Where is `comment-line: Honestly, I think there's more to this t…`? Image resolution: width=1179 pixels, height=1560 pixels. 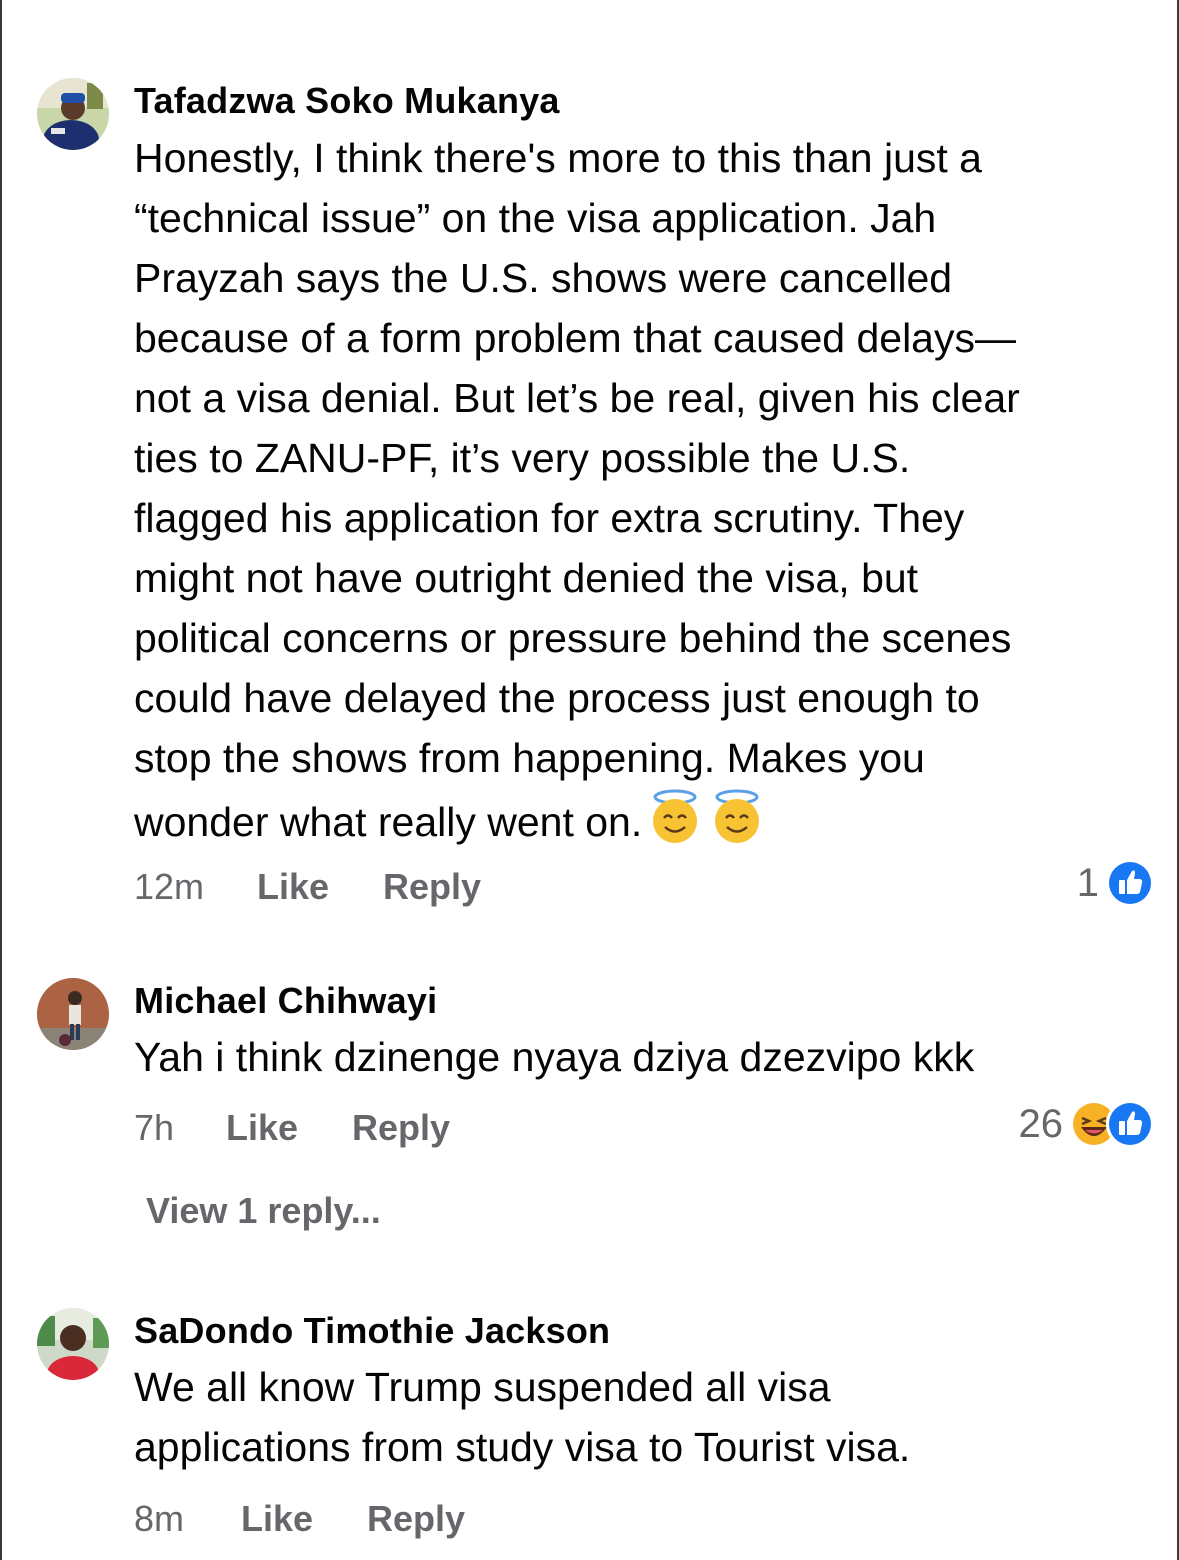
comment-line: Honestly, I think there's more to this t… is located at coordinates (558, 158).